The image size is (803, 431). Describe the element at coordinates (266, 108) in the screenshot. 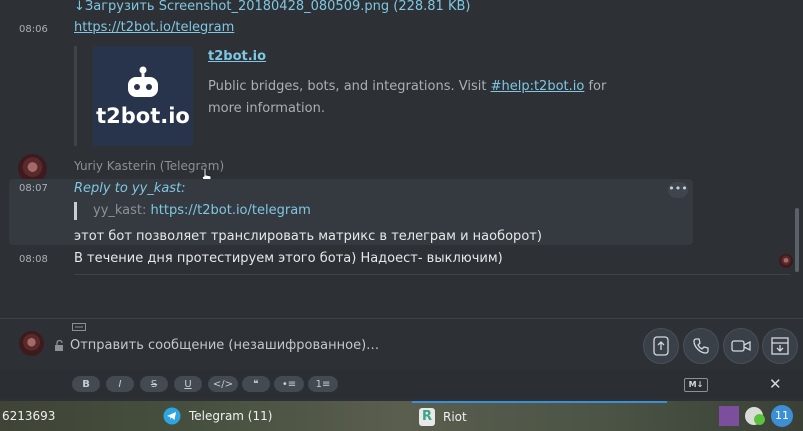

I see `url-preview-description-line2: more information.` at that location.